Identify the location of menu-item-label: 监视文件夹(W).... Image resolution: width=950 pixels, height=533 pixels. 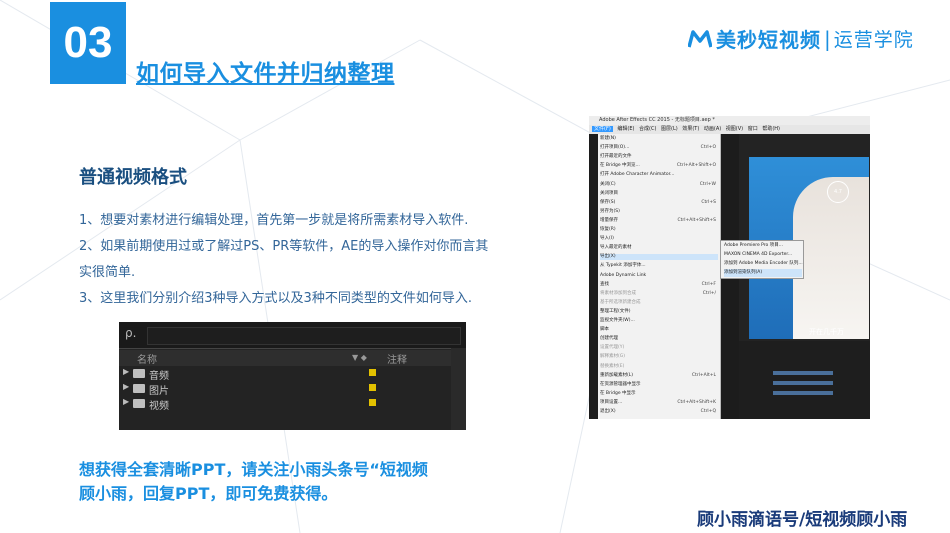
(617, 320).